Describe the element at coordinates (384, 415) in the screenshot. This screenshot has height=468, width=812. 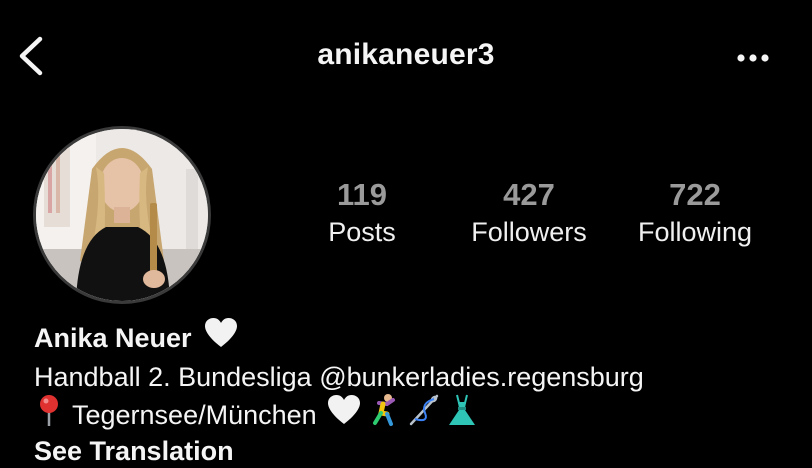
I see `dancing-person-icon` at that location.